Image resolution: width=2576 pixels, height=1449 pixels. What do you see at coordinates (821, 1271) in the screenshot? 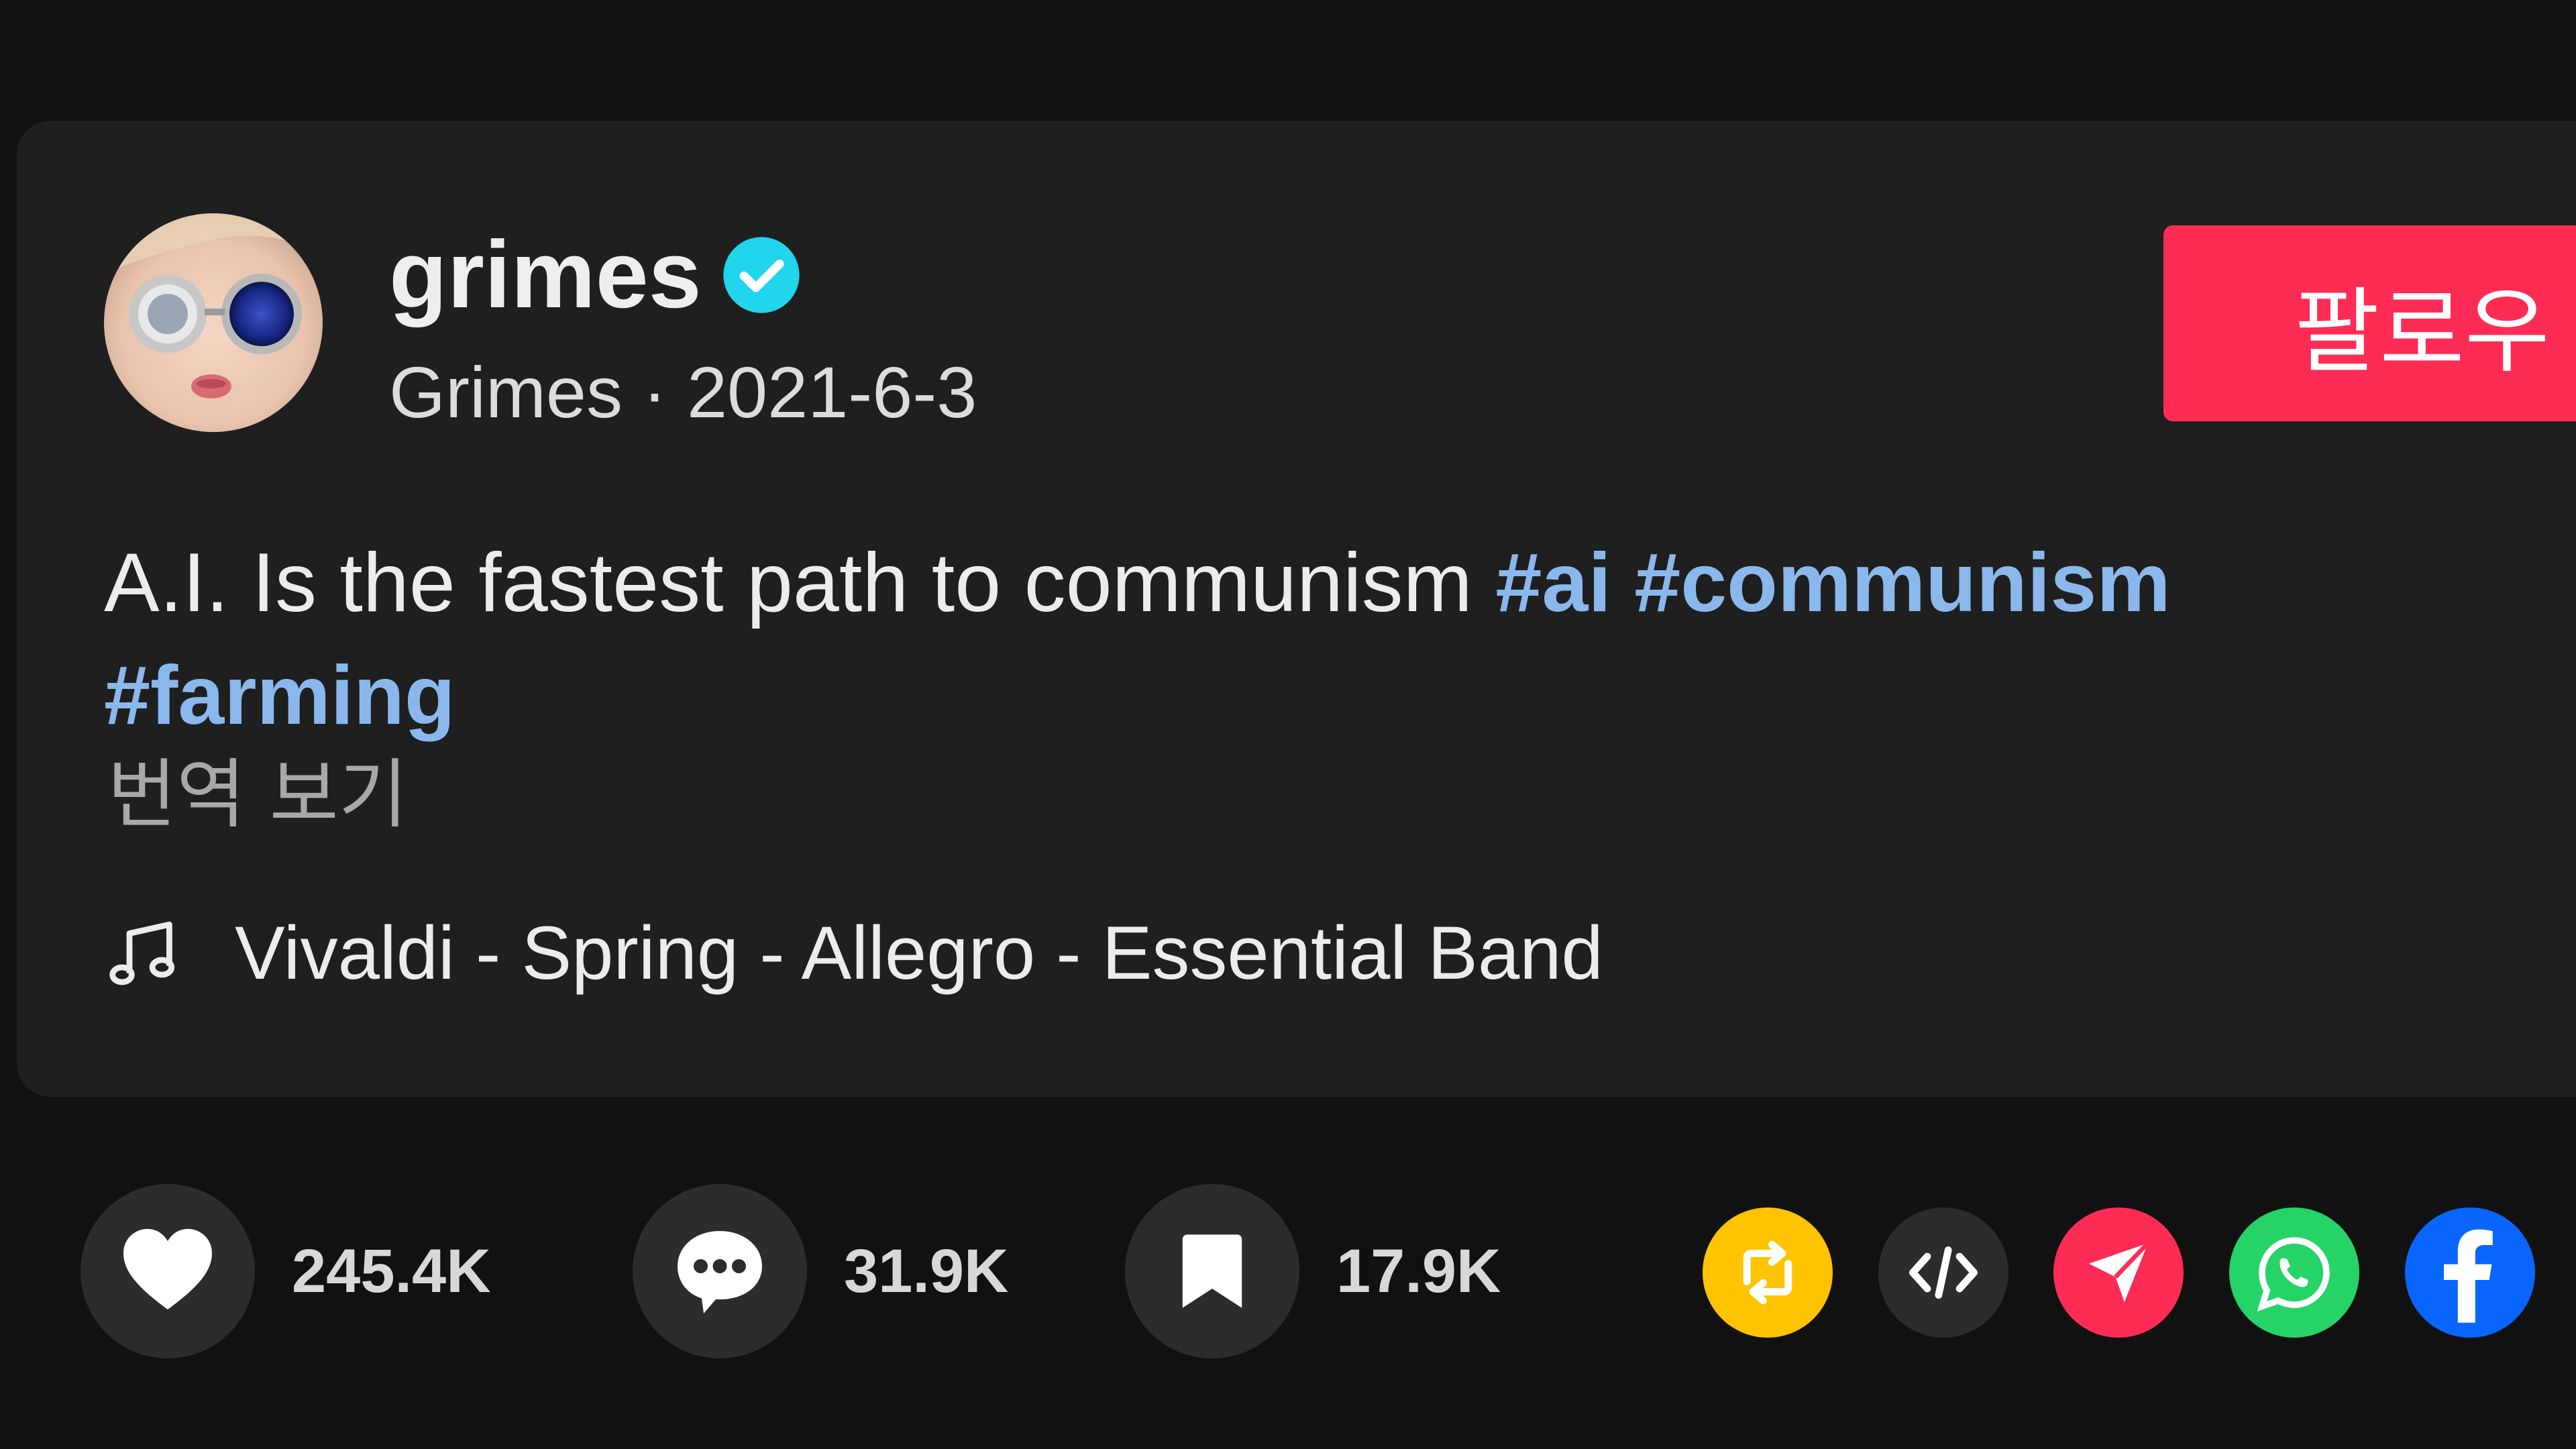
I see `comment-action: 31.9K` at bounding box center [821, 1271].